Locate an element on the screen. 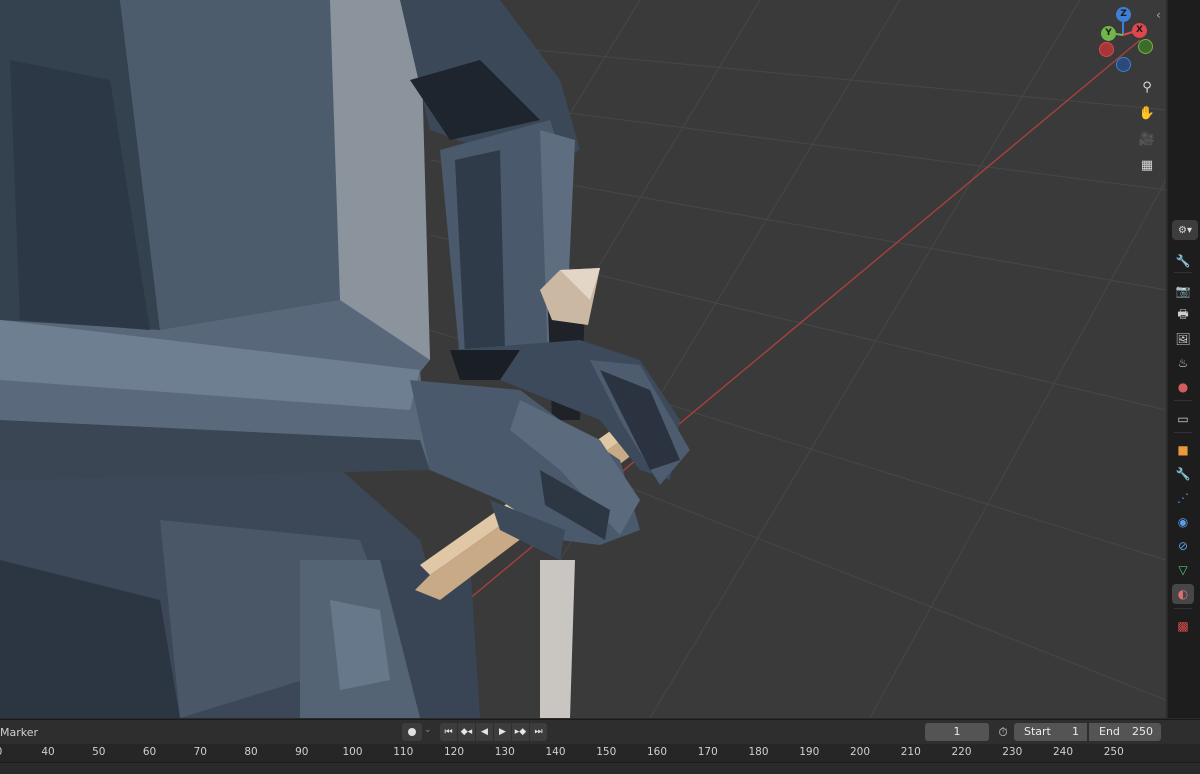  jump-start-icon: ⏮ is located at coordinates (448, 732).